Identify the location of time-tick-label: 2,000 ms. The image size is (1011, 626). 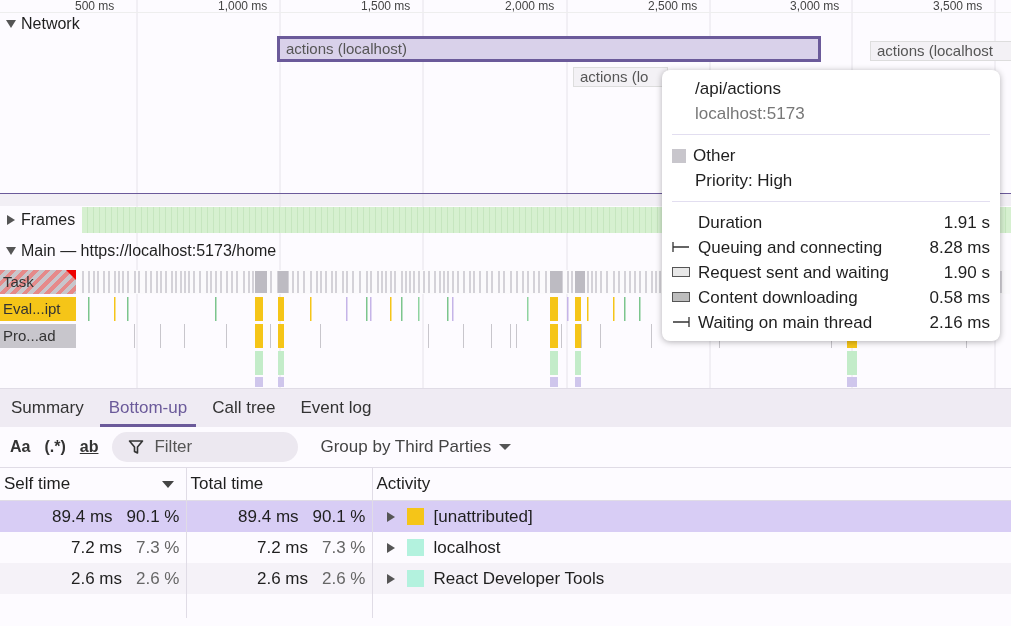
(530, 6).